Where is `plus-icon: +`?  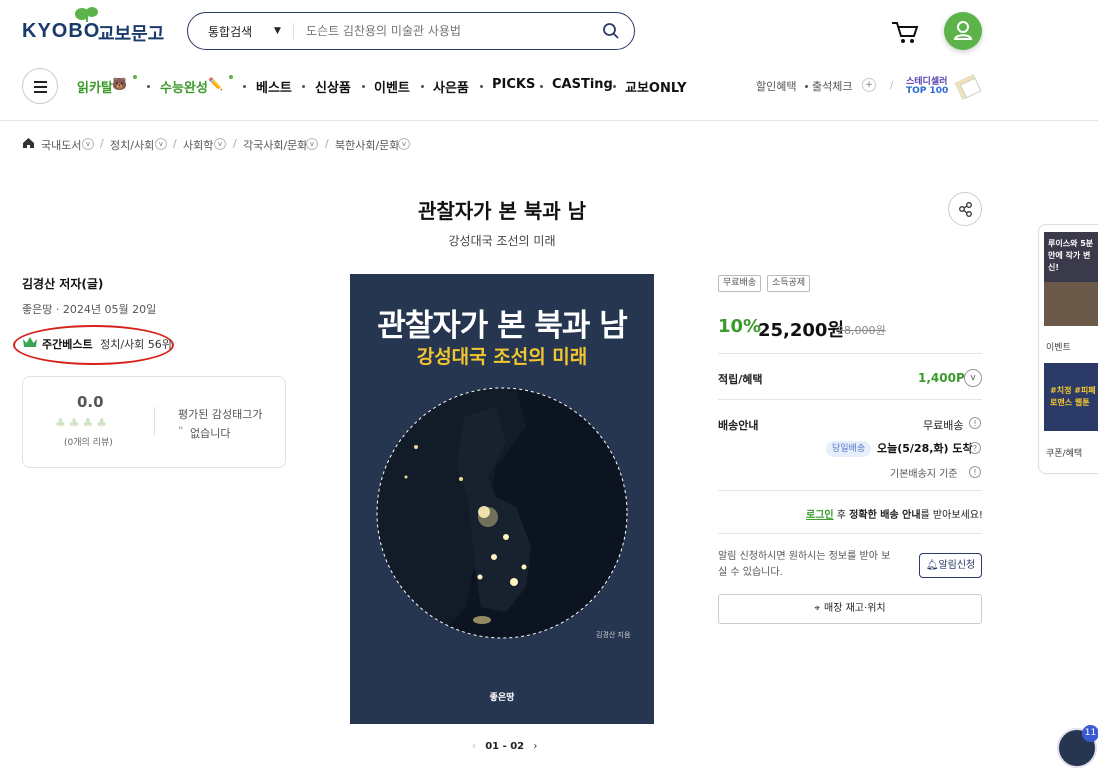
plus-icon: + is located at coordinates (869, 85).